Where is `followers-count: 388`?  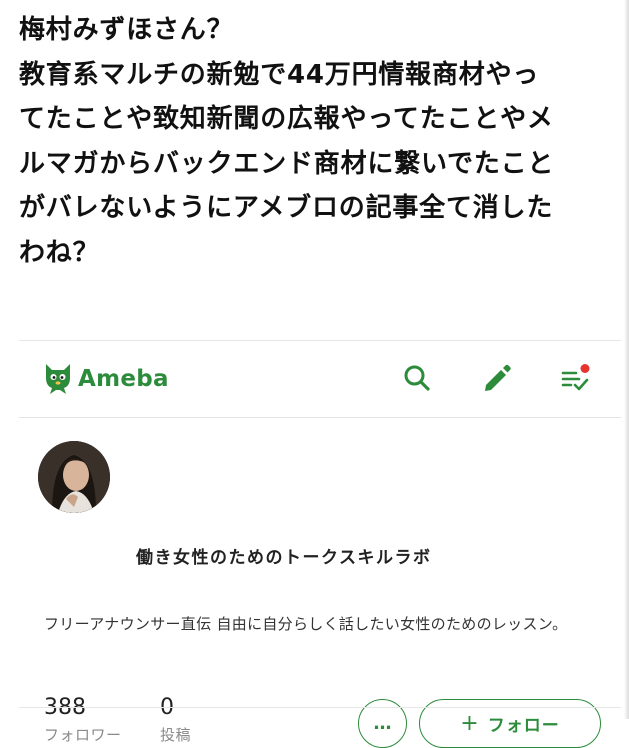 followers-count: 388 is located at coordinates (65, 707).